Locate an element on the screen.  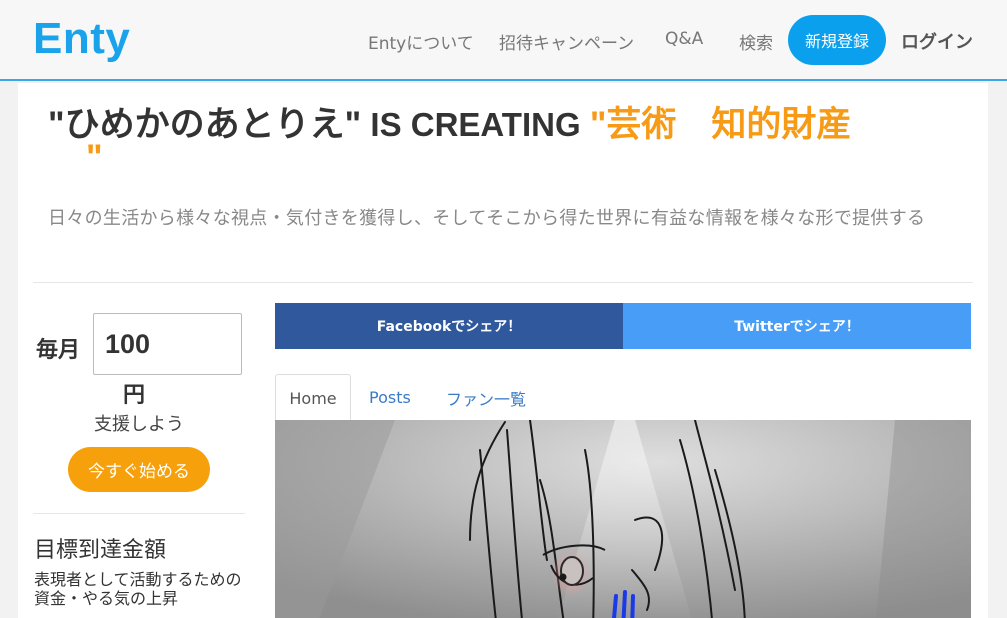
profile-tabs: Home Posts ファン一覧 is located at coordinates (623, 398).